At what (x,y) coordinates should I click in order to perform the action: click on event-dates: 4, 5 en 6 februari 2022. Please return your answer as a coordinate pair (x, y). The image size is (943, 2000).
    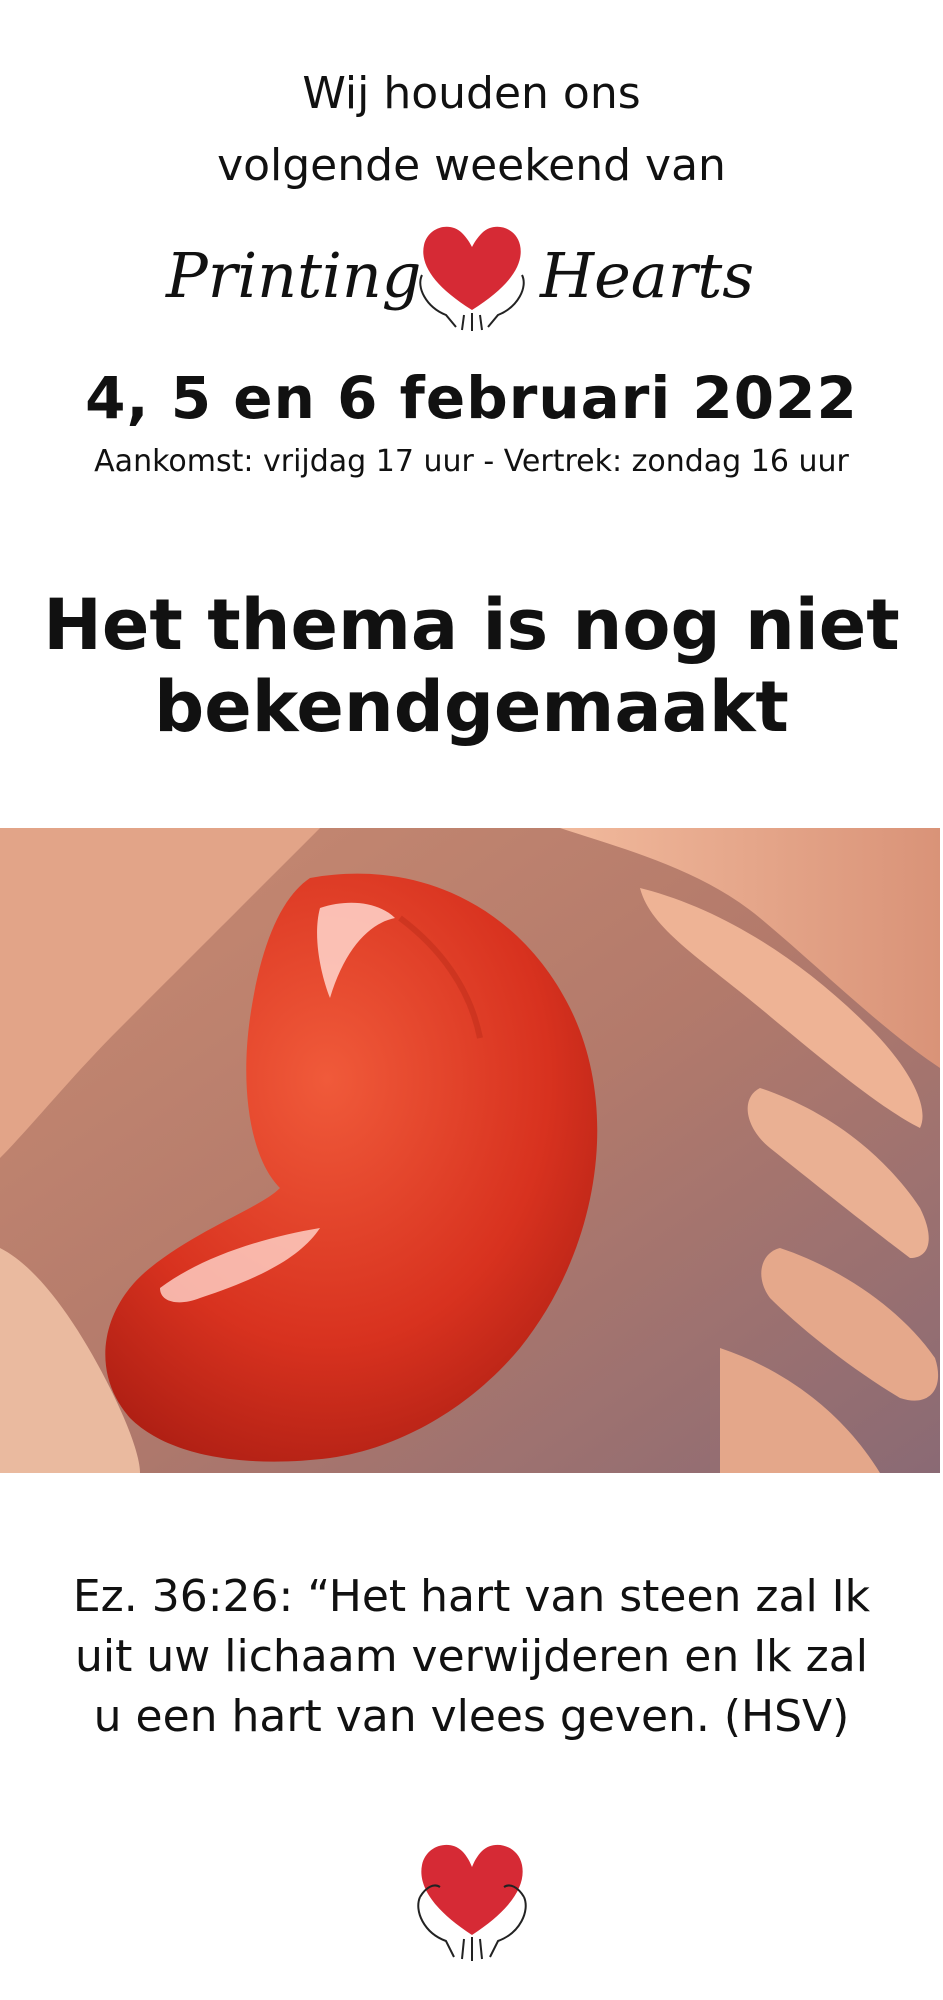
    Looking at the image, I should click on (471, 398).